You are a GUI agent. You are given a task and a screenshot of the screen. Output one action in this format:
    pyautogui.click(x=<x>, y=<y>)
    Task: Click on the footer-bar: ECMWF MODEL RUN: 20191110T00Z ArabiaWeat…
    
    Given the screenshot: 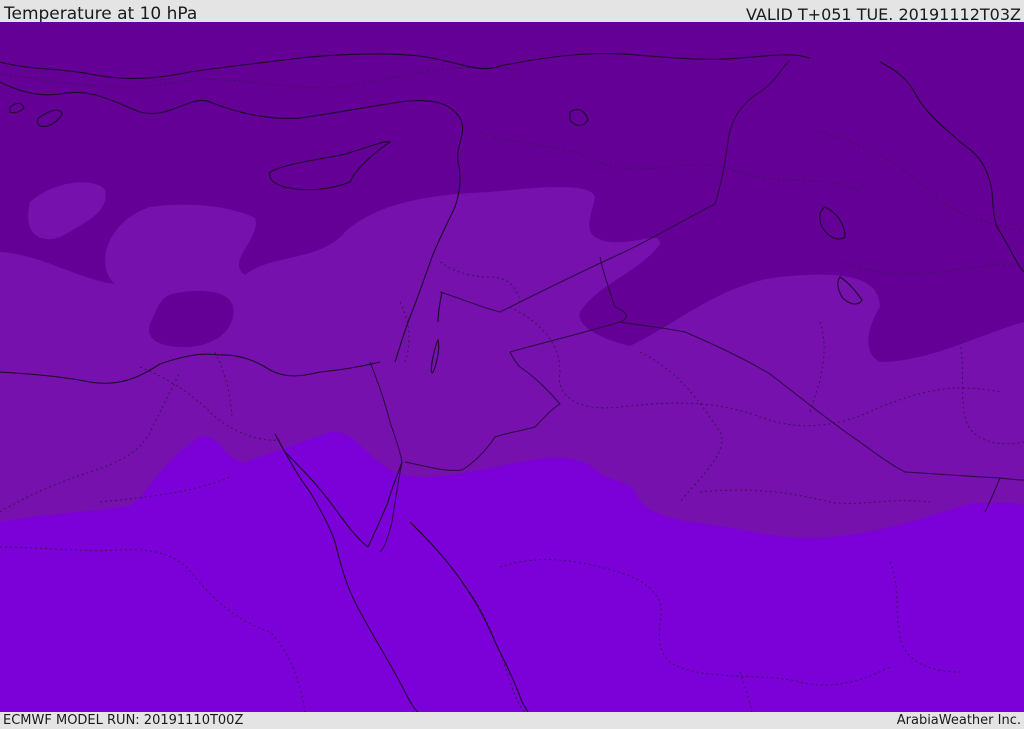 What is the action you would take?
    pyautogui.click(x=512, y=720)
    